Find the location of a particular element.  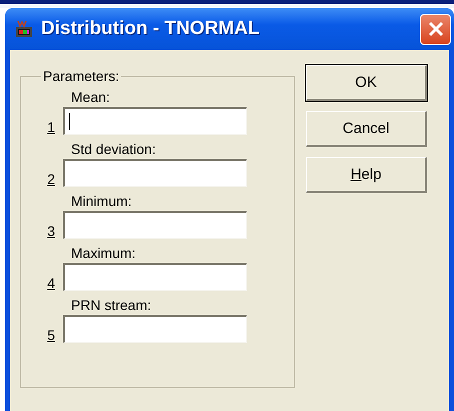

group-title: Parameters: is located at coordinates (81, 76).